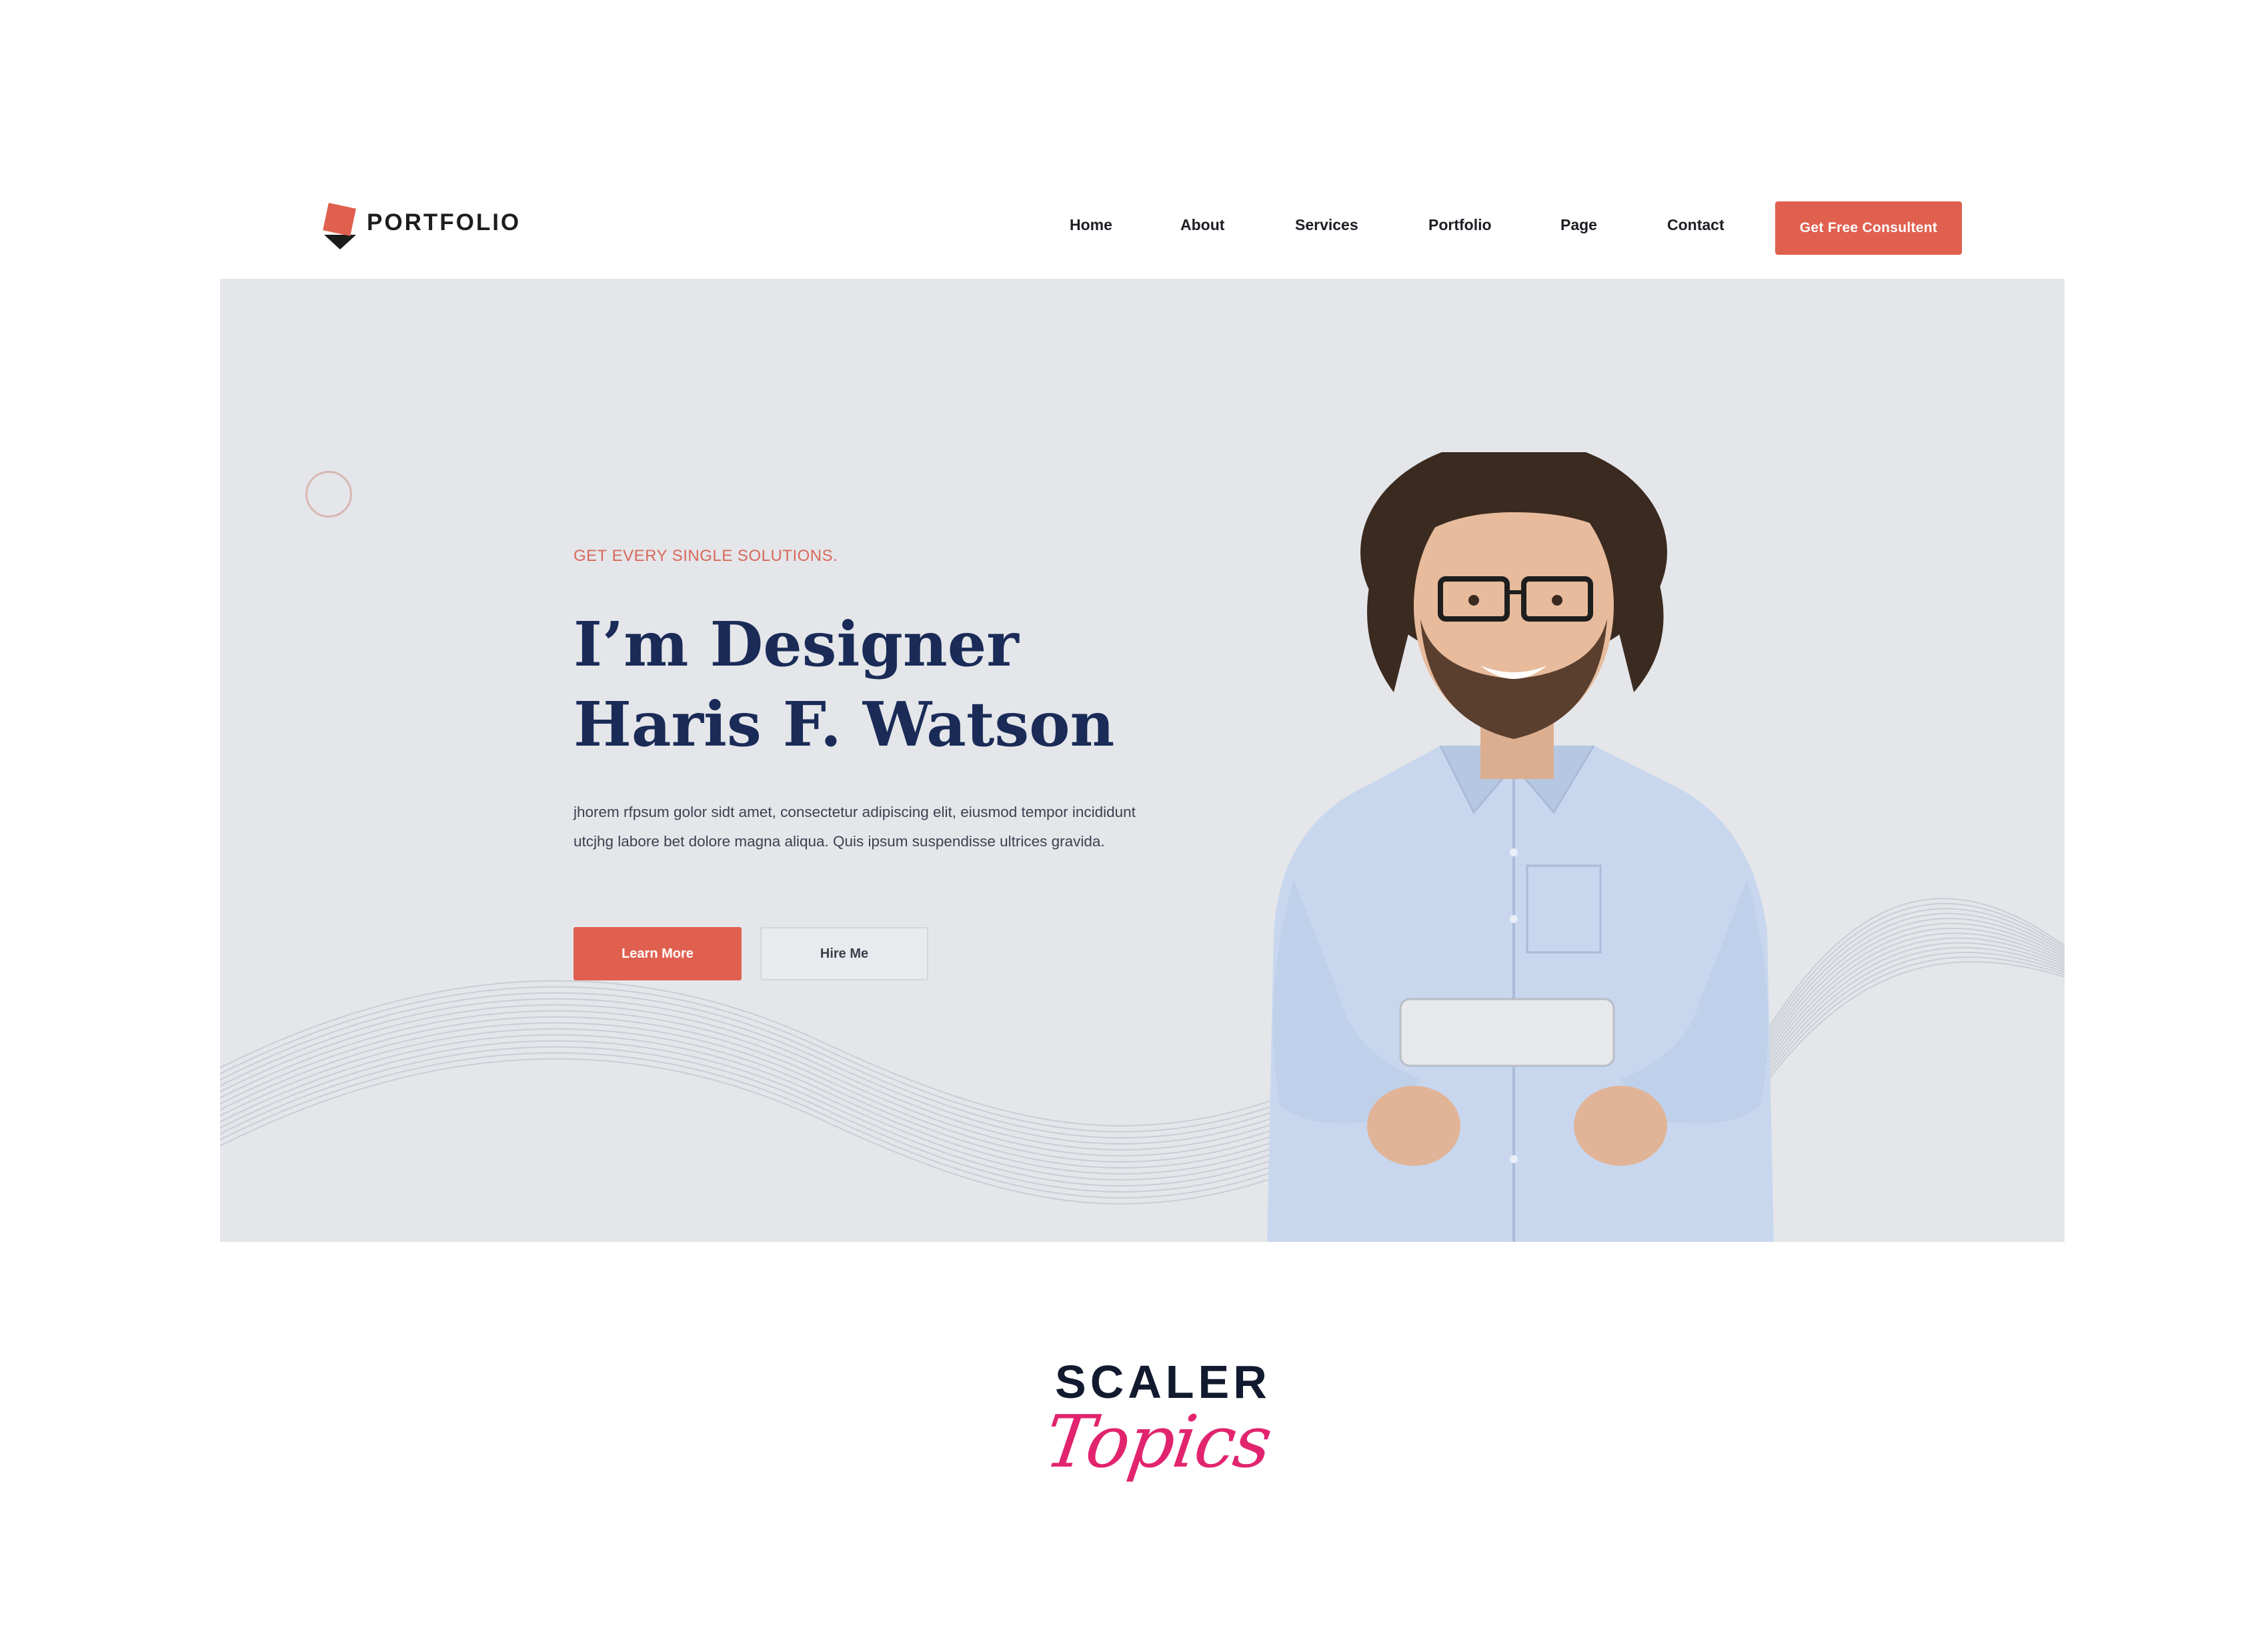 This screenshot has height=1630, width=2268. Describe the element at coordinates (339, 226) in the screenshot. I see `logo-mark-icon` at that location.